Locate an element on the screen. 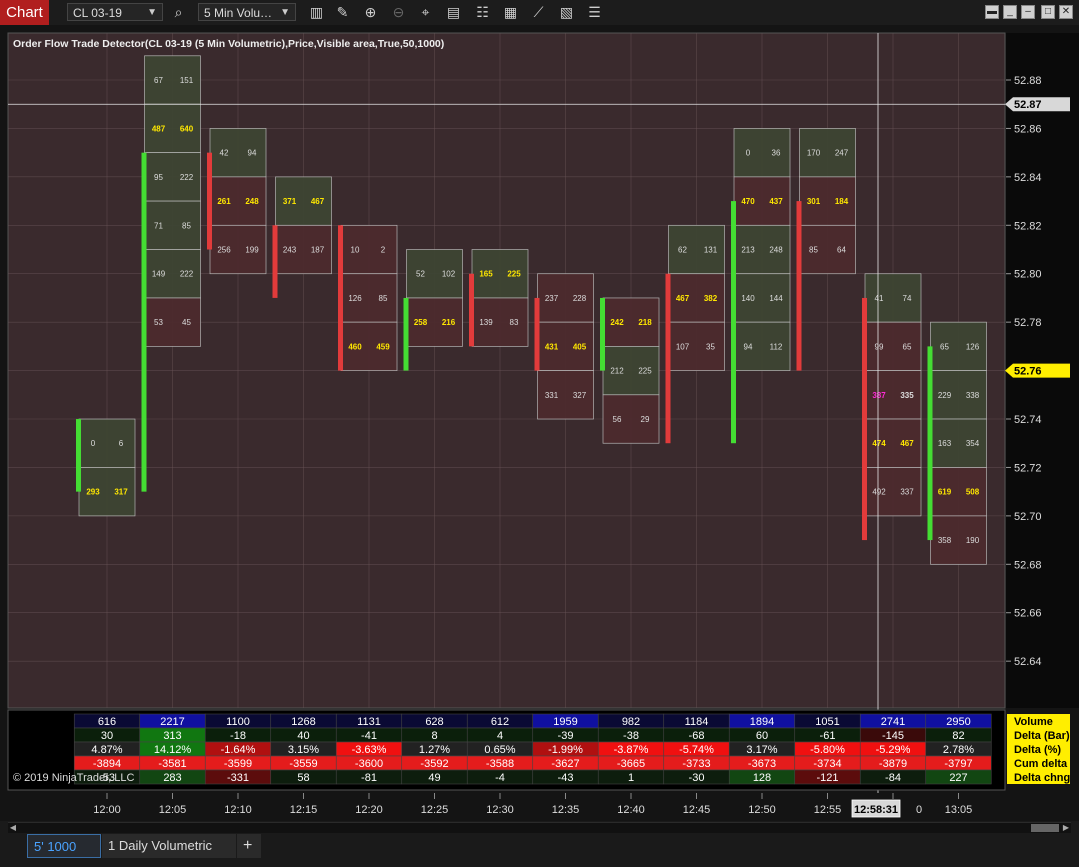 The height and width of the screenshot is (867, 1079). search-icon: ⌕ is located at coordinates (178, 12).